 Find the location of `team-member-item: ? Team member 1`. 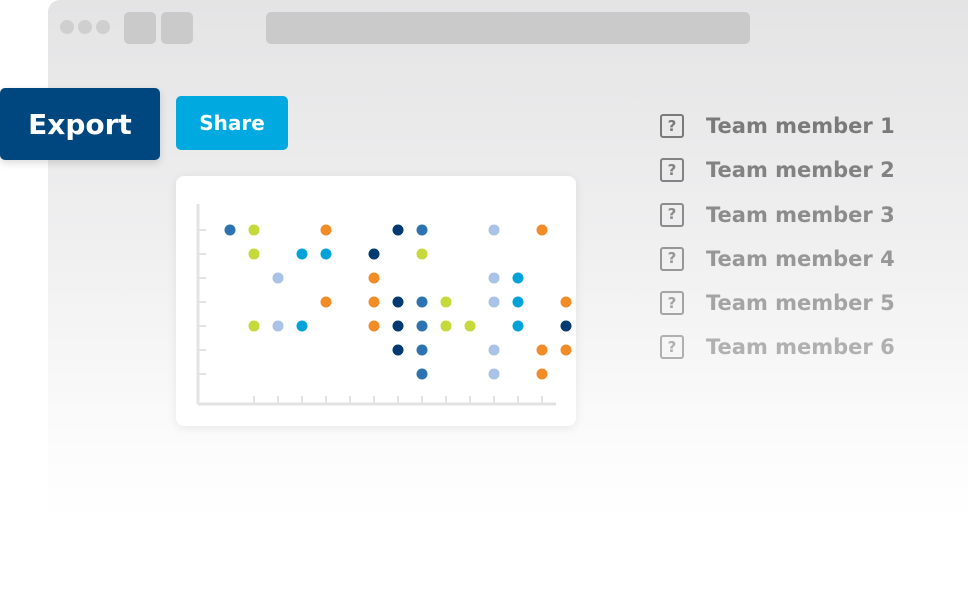

team-member-item: ? Team member 1 is located at coordinates (810, 132).